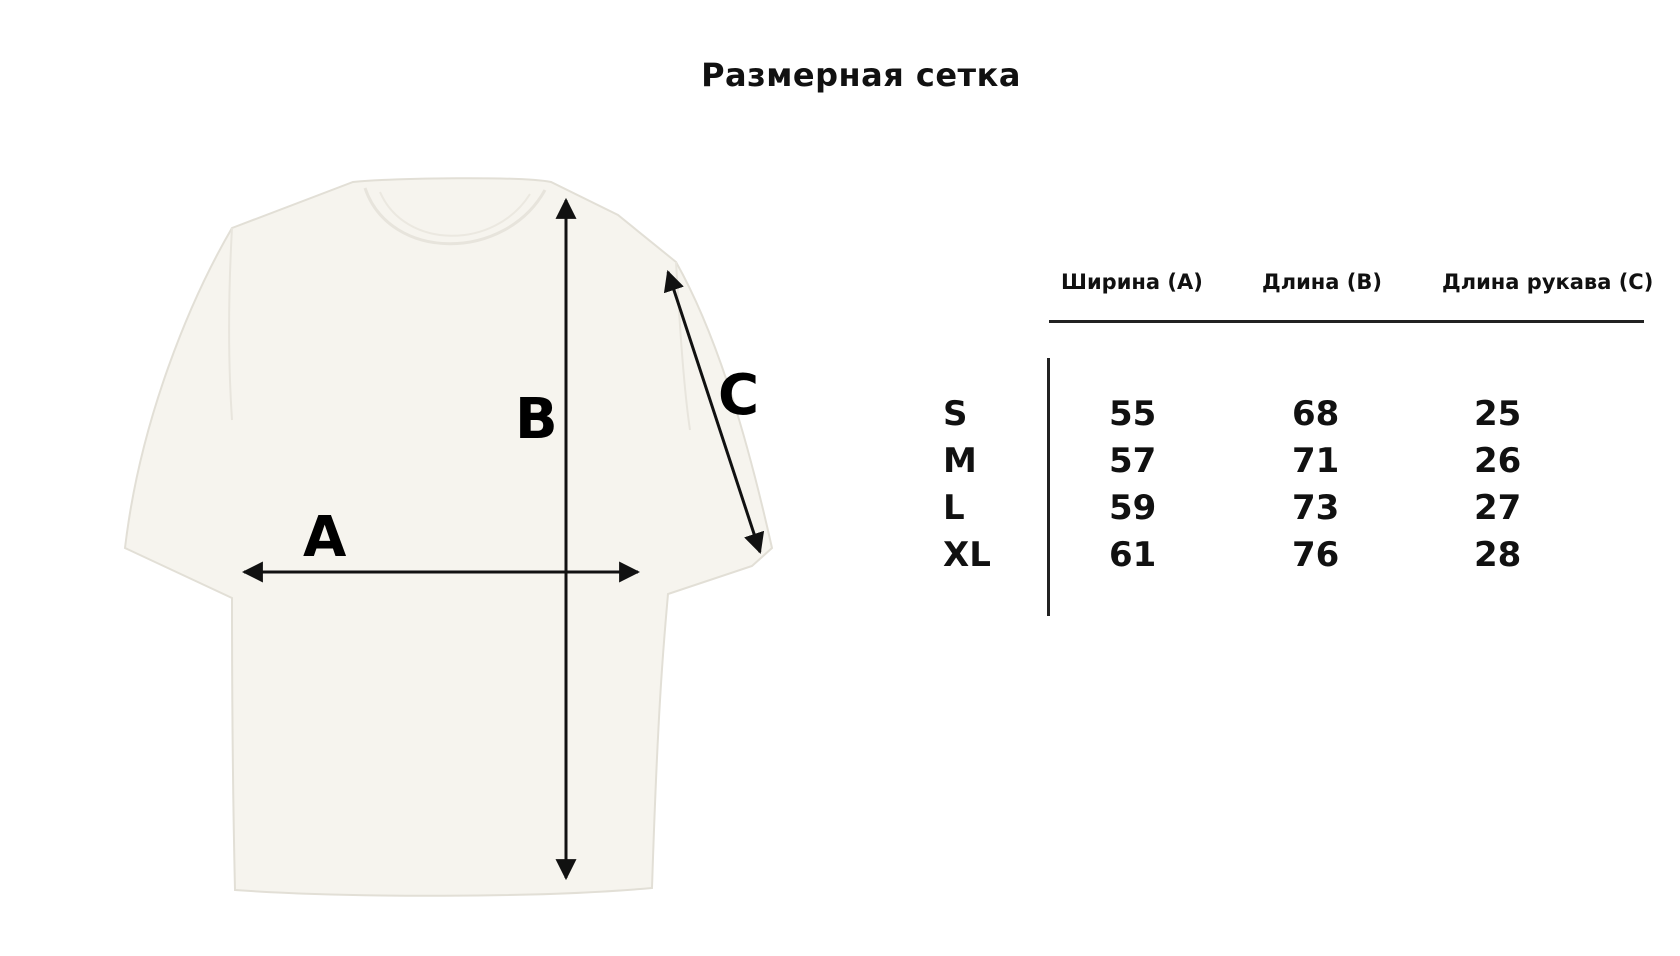 The image size is (1680, 956). Describe the element at coordinates (1133, 508) in the screenshot. I see `width-value: 59` at that location.